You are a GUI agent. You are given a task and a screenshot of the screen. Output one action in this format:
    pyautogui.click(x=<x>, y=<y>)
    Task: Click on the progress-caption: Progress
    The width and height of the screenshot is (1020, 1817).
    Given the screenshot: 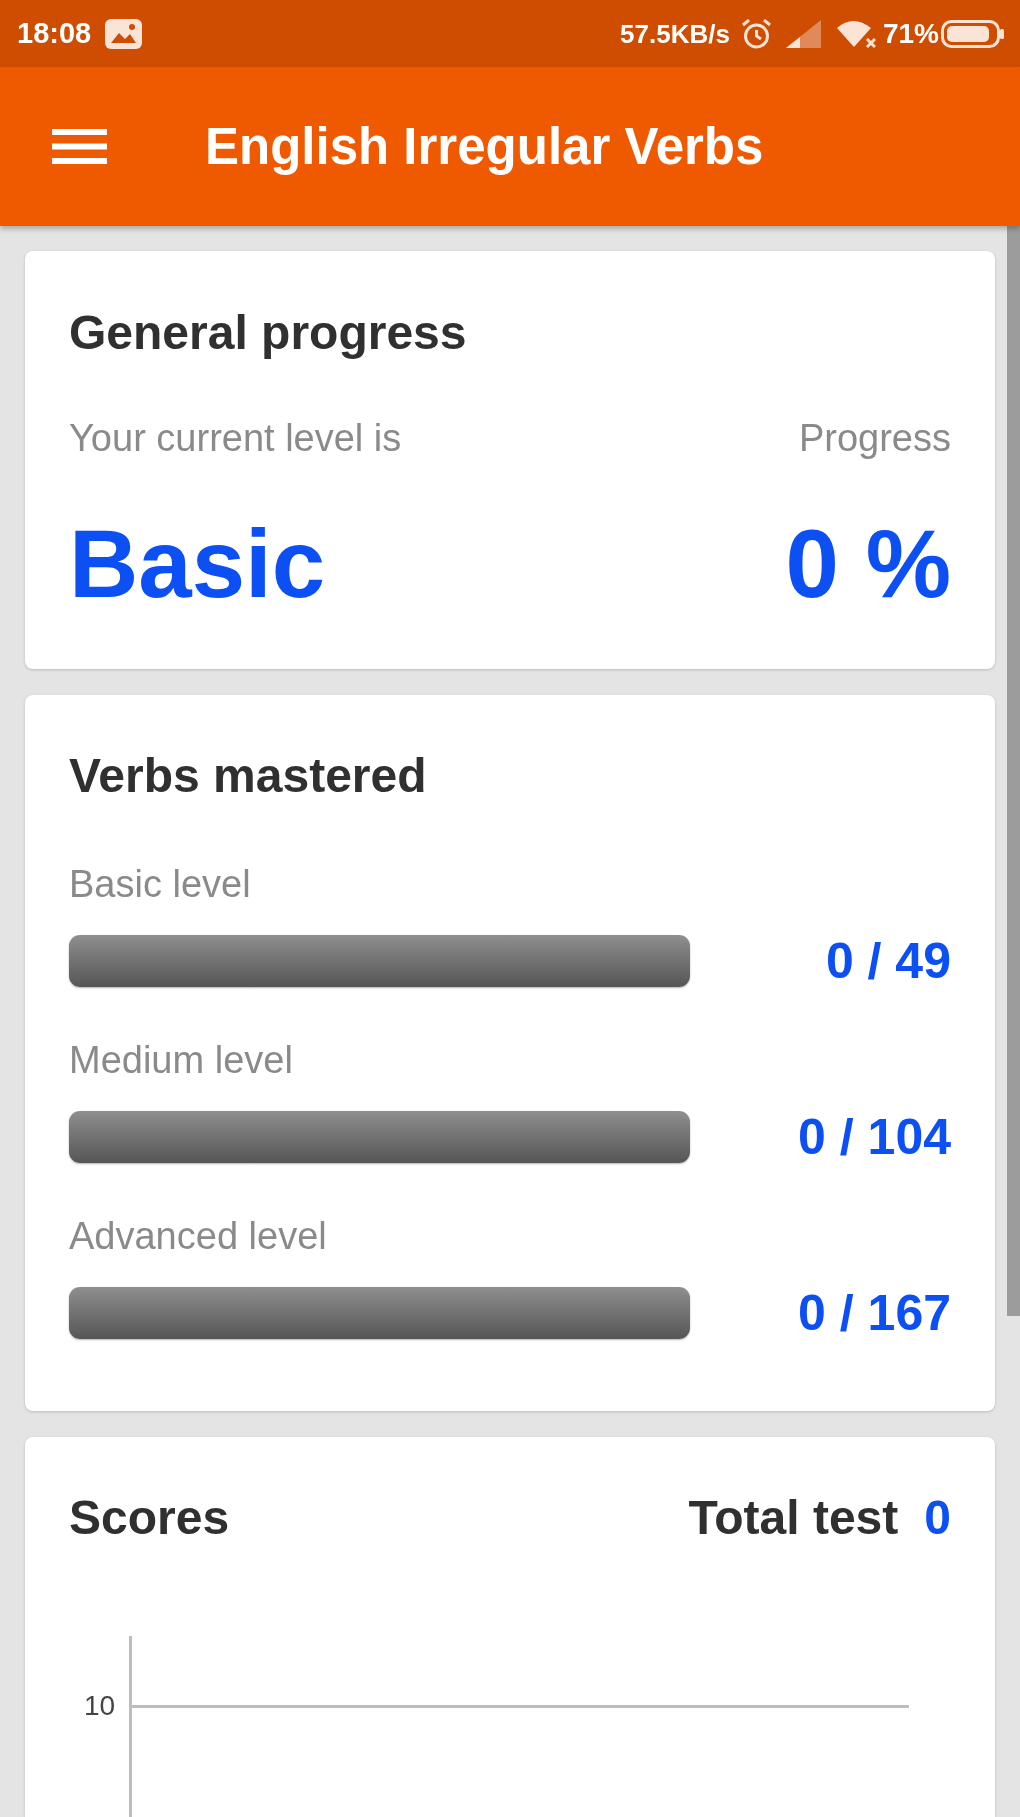 What is the action you would take?
    pyautogui.click(x=874, y=438)
    